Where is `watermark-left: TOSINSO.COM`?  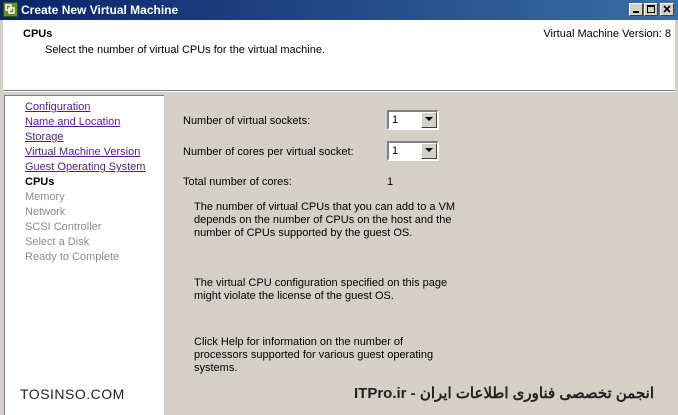
watermark-left: TOSINSO.COM is located at coordinates (72, 394).